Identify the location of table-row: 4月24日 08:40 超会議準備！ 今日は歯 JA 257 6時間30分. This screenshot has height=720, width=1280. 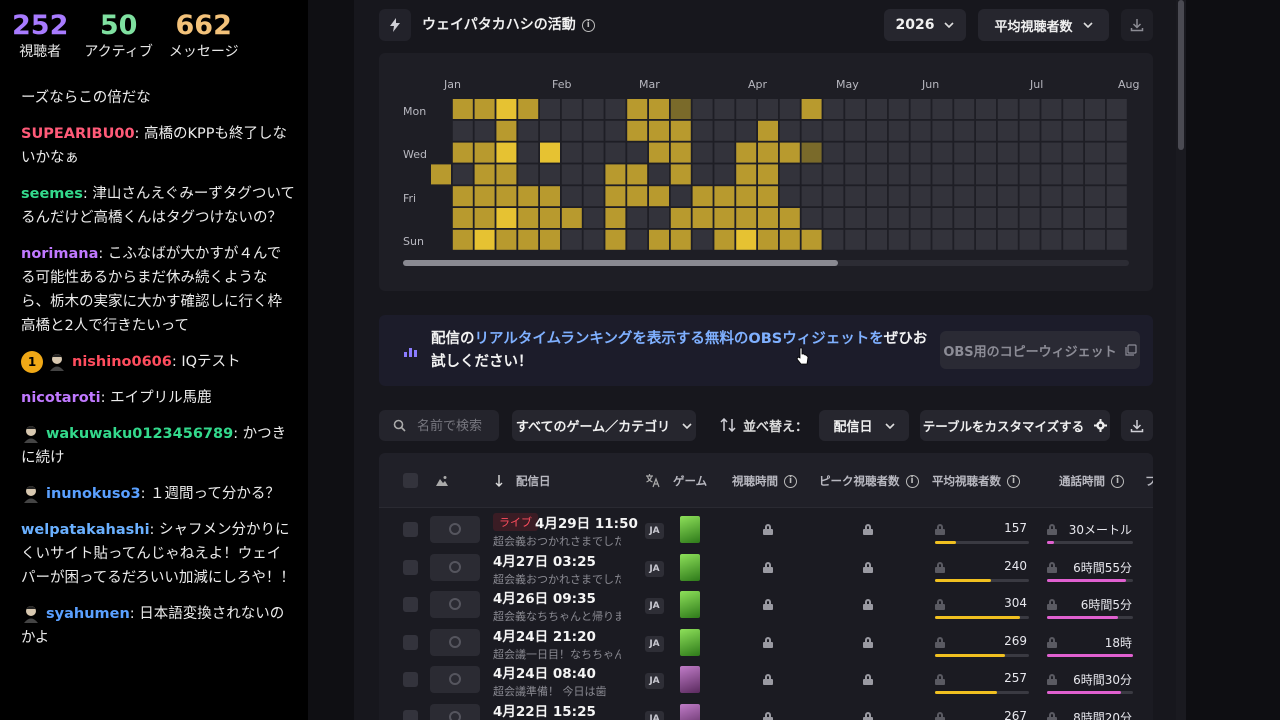
(766, 679).